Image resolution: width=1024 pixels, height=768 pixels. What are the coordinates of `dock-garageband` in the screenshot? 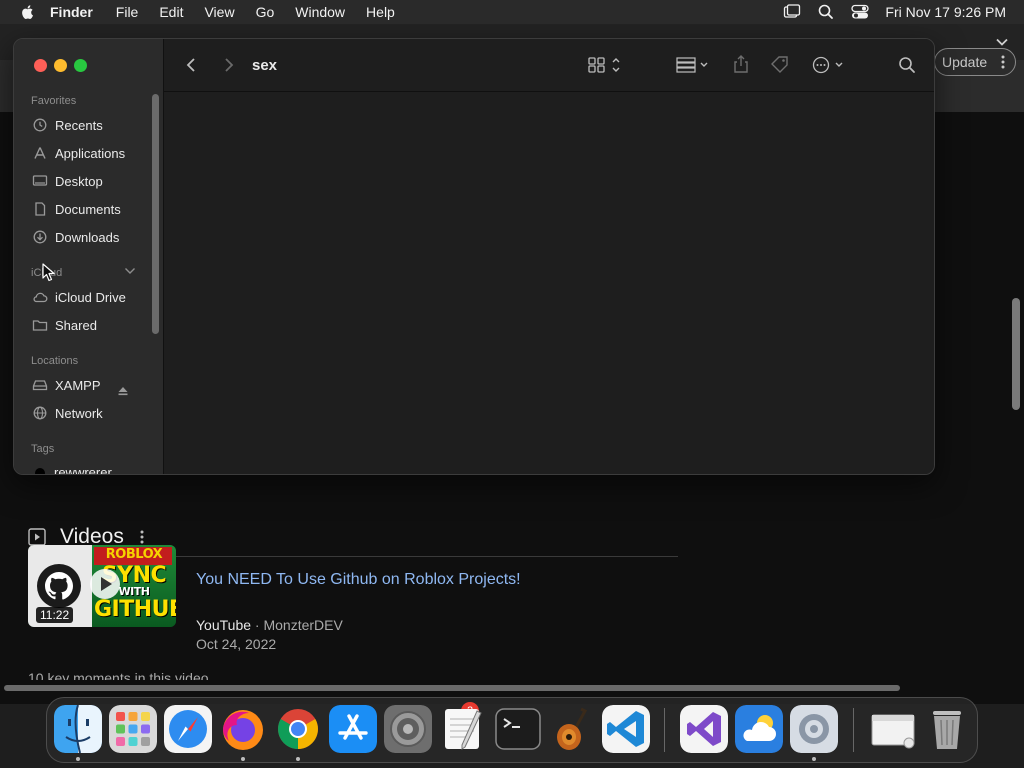 It's located at (573, 729).